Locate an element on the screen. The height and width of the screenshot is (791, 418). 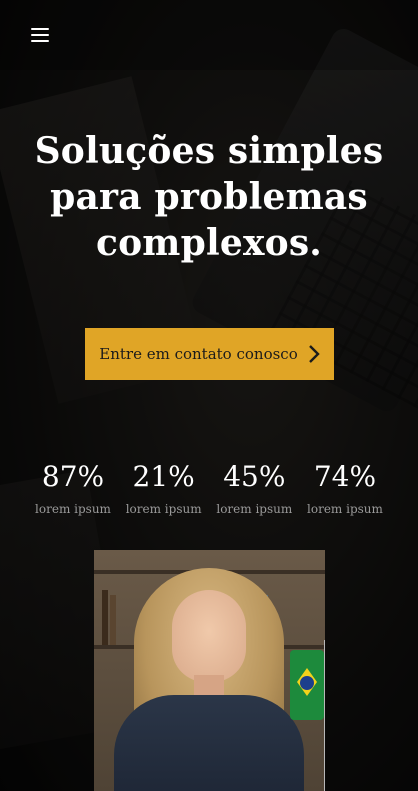
headline-line-1: Soluções simples is located at coordinates (209, 151).